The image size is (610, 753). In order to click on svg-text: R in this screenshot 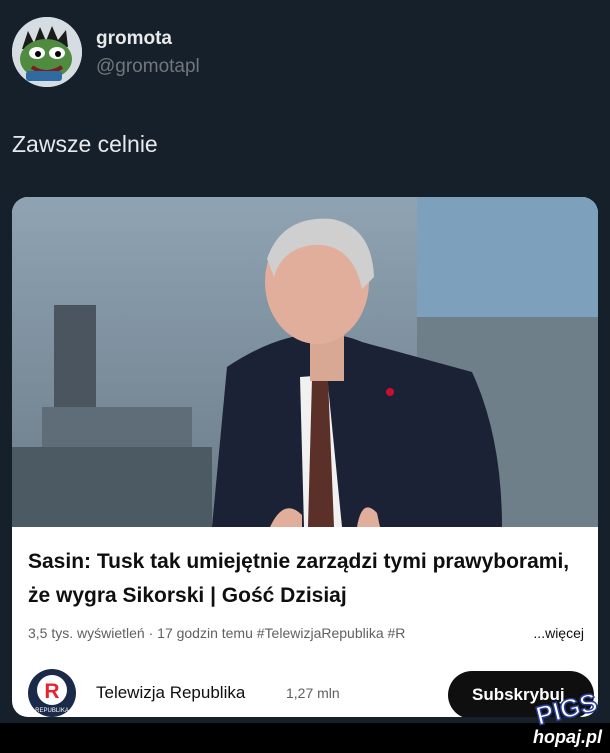, I will do `click(51, 691)`.